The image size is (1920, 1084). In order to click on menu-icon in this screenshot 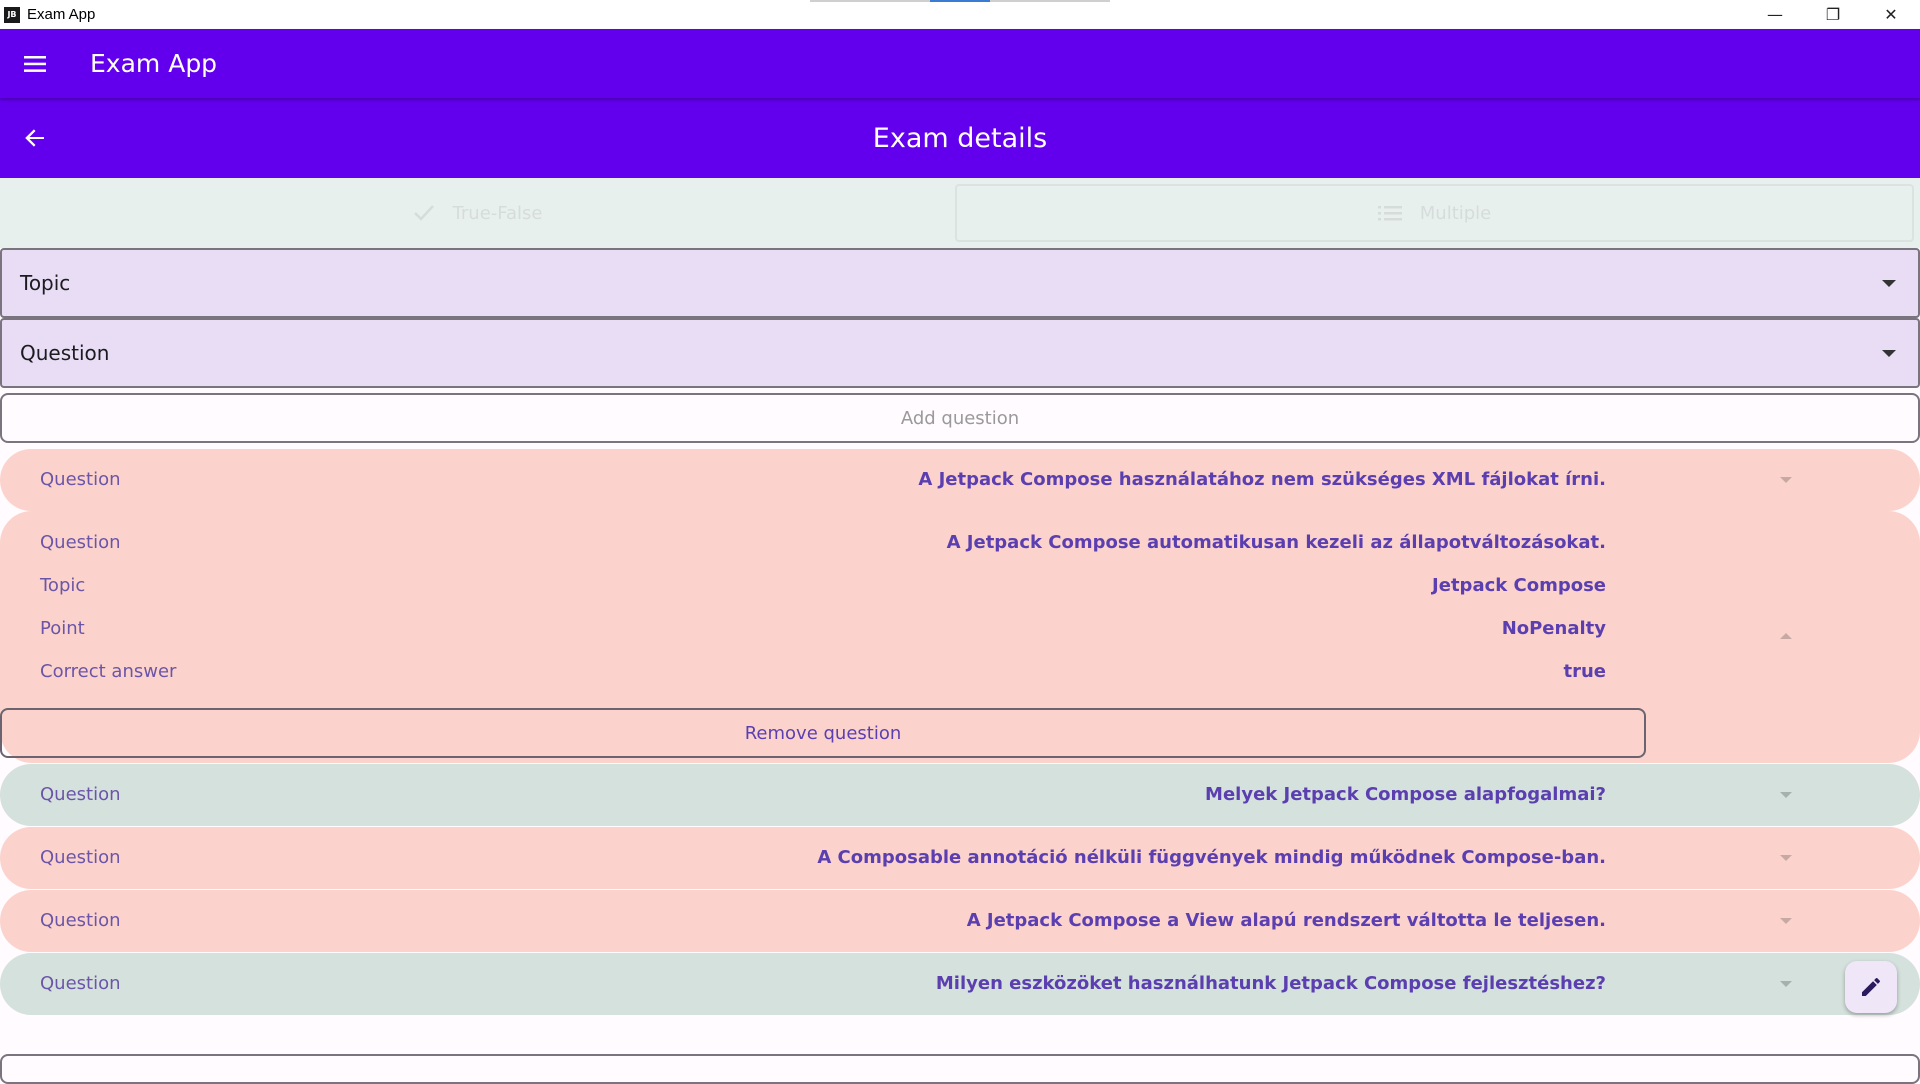, I will do `click(35, 63)`.